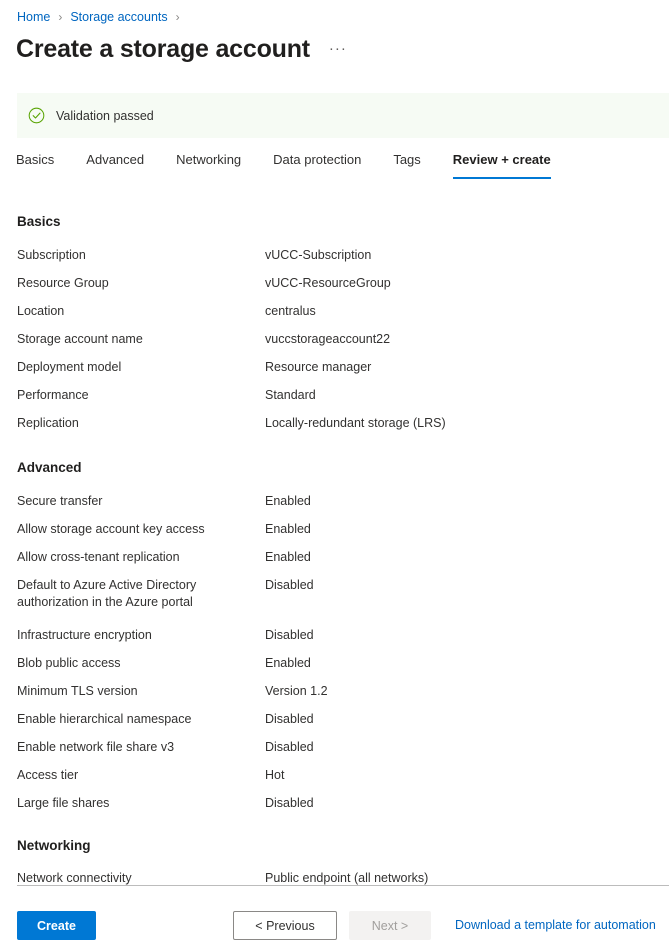 The image size is (669, 950). Describe the element at coordinates (35, 165) in the screenshot. I see `tab-basics: Basics` at that location.